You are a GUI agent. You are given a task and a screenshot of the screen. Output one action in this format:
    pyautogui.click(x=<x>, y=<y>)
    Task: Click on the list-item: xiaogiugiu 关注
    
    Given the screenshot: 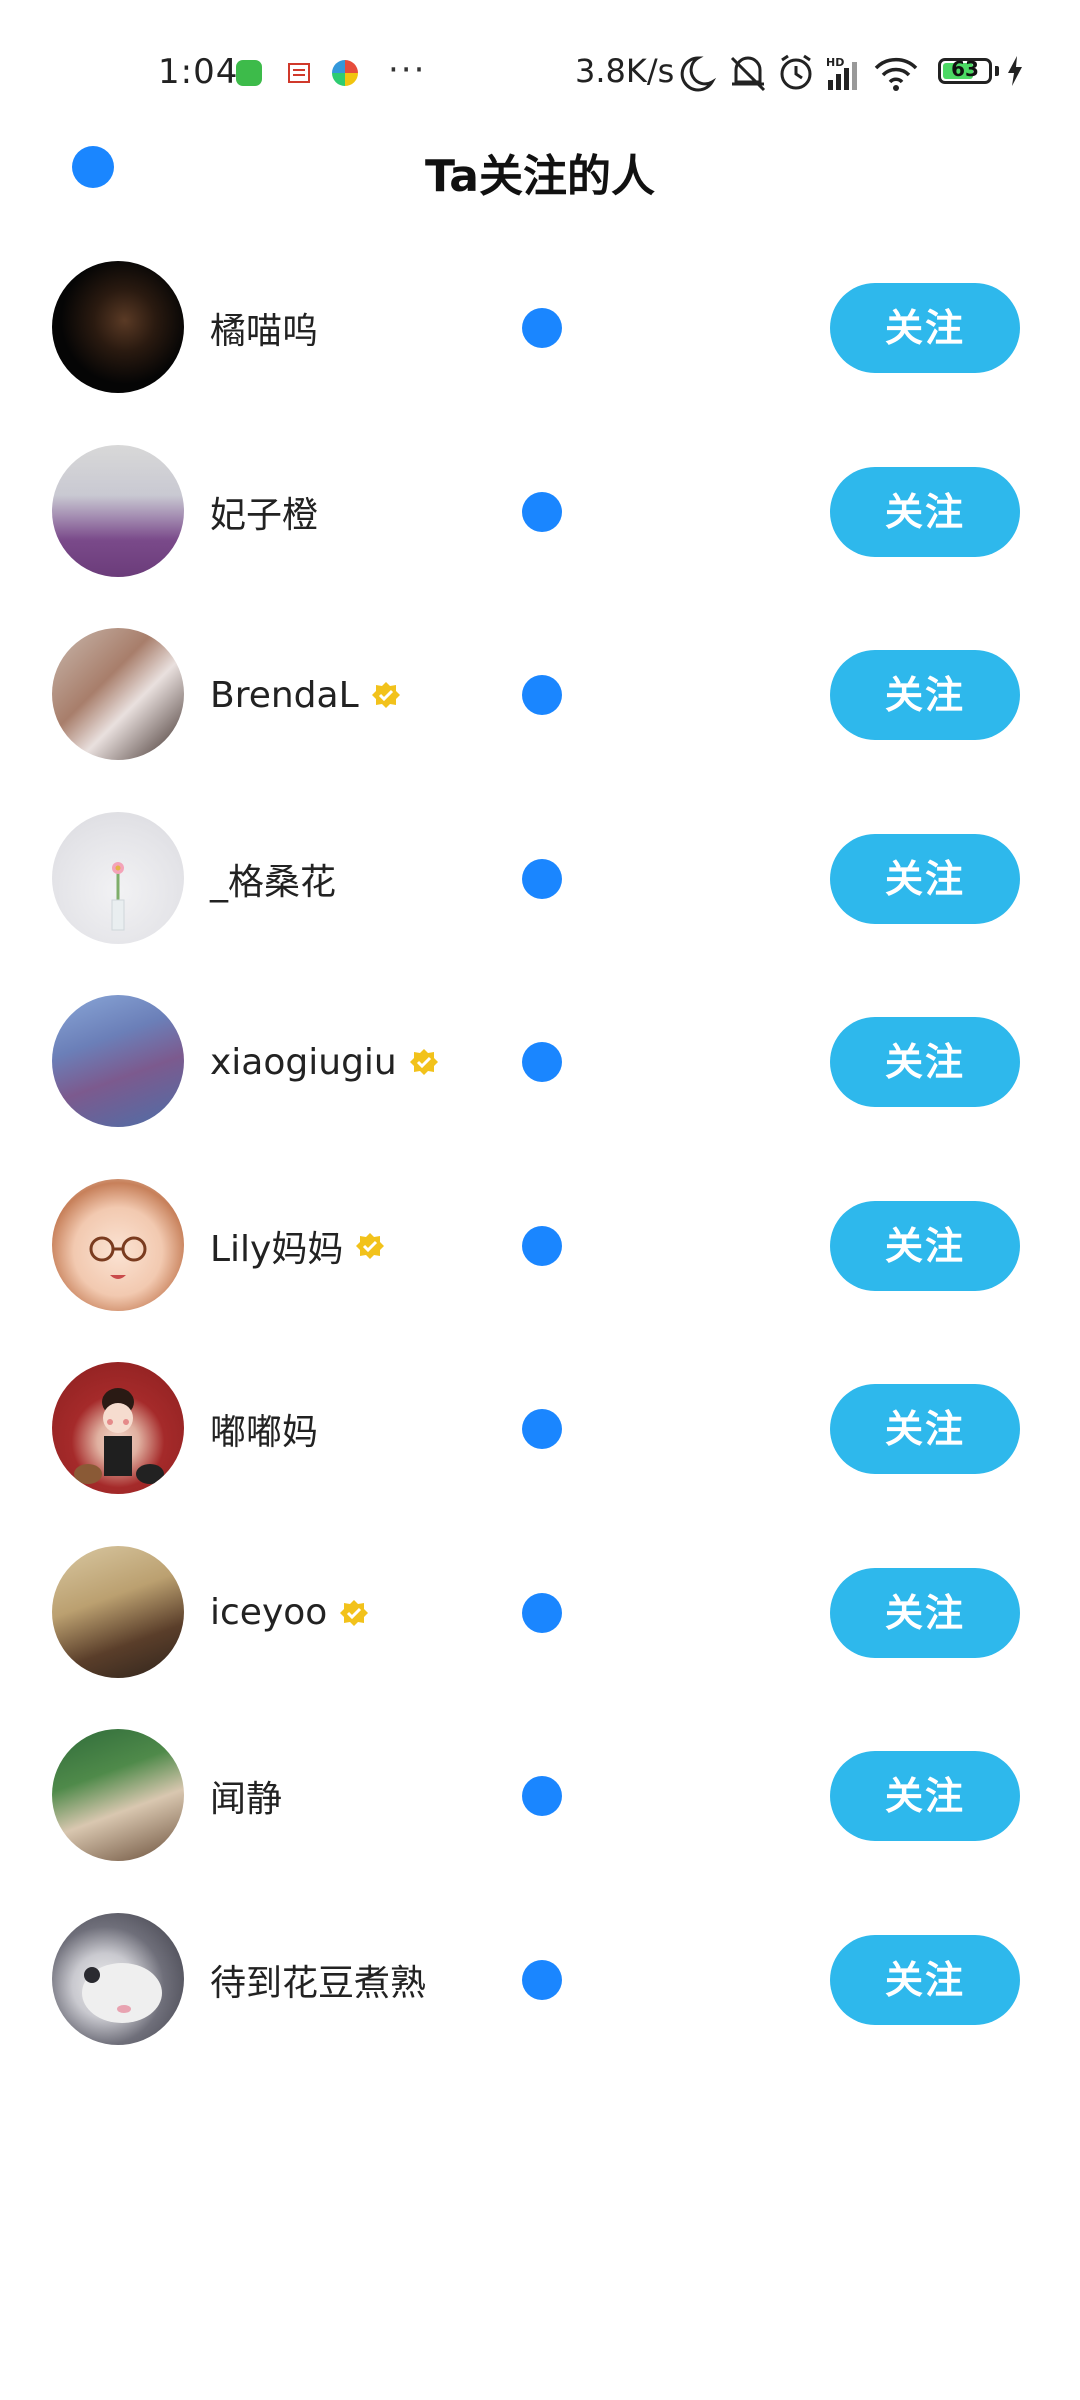 What is the action you would take?
    pyautogui.click(x=540, y=1081)
    